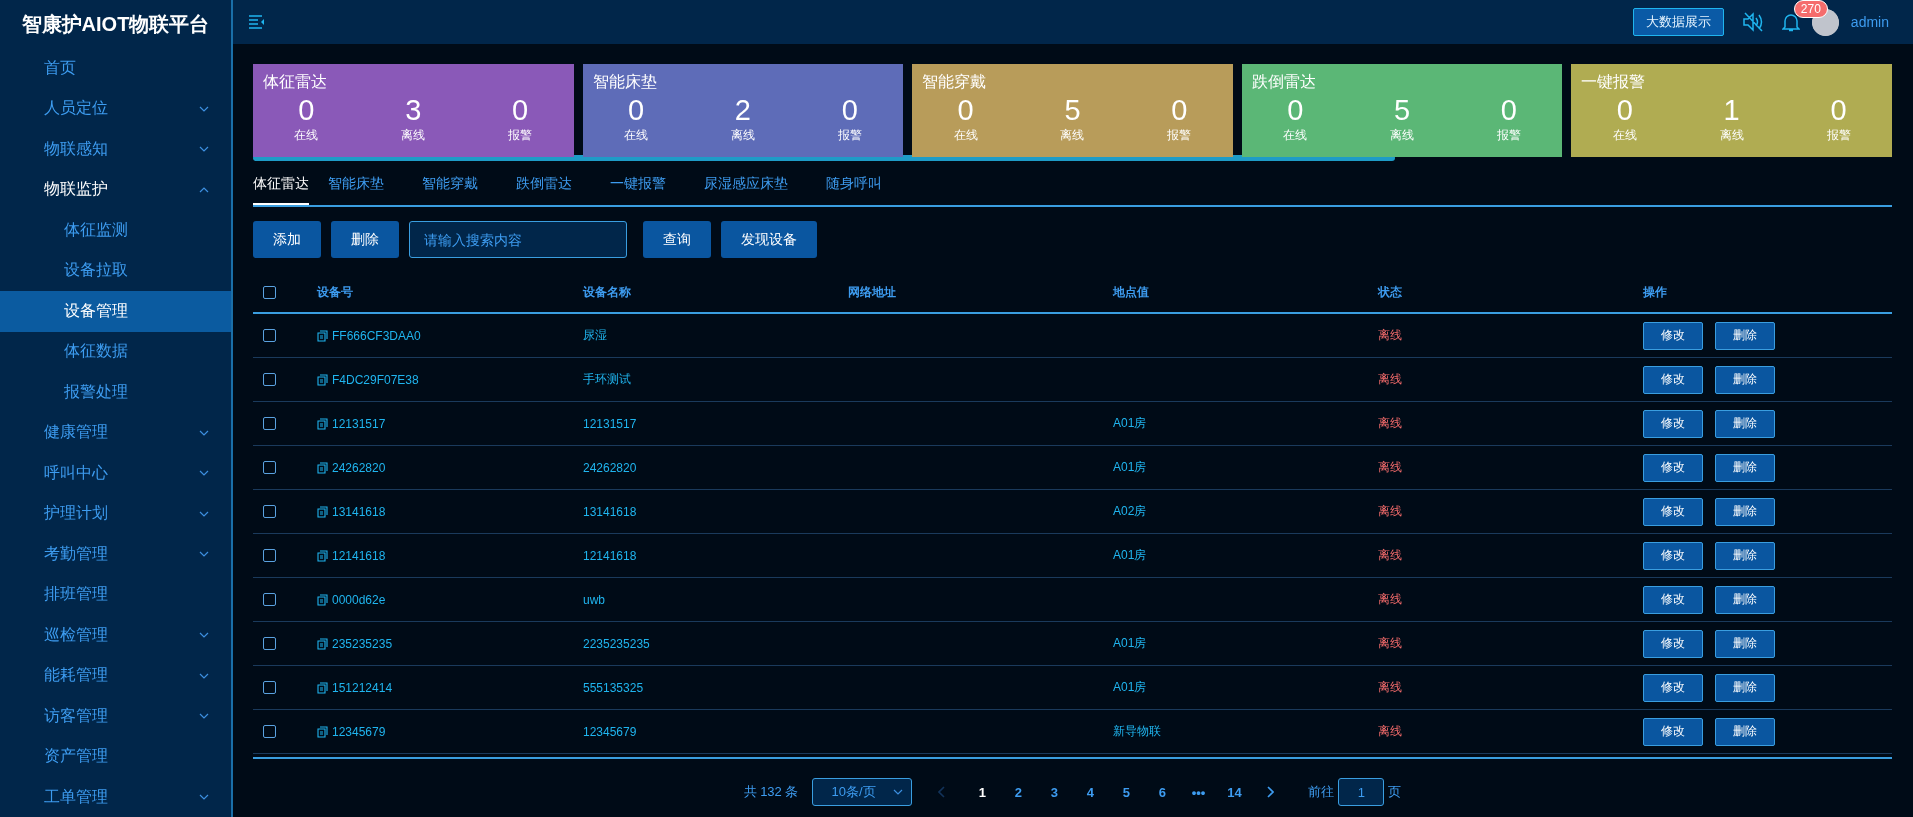  Describe the element at coordinates (365, 190) in the screenshot. I see `tab: 智能床垫` at that location.